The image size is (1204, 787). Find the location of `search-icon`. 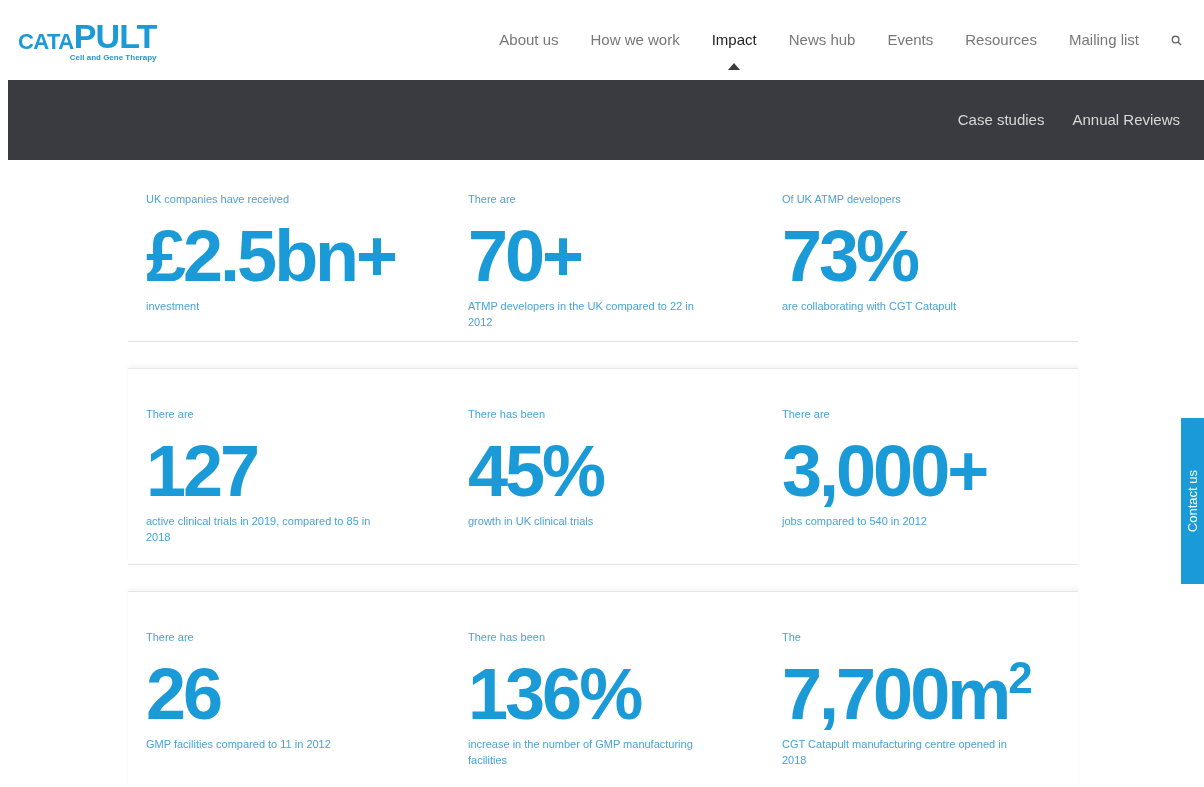

search-icon is located at coordinates (1176, 40).